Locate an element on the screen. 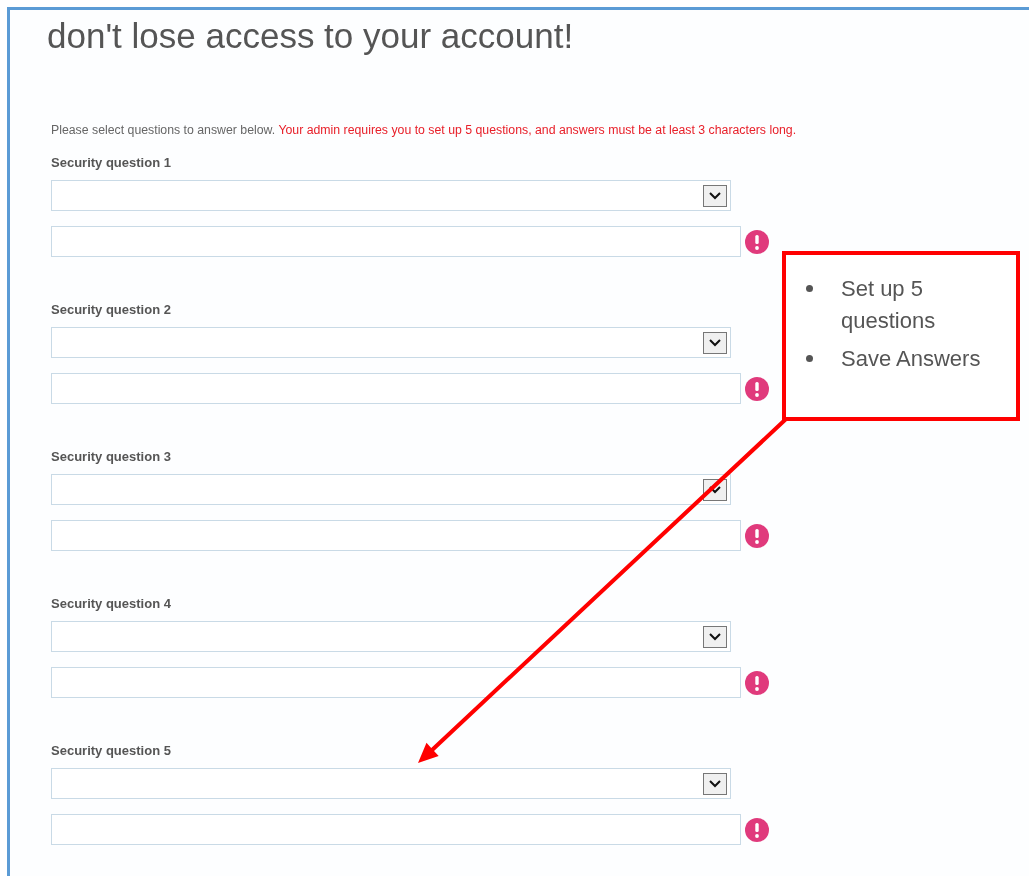  callout-item: Save Answers is located at coordinates (911, 359).